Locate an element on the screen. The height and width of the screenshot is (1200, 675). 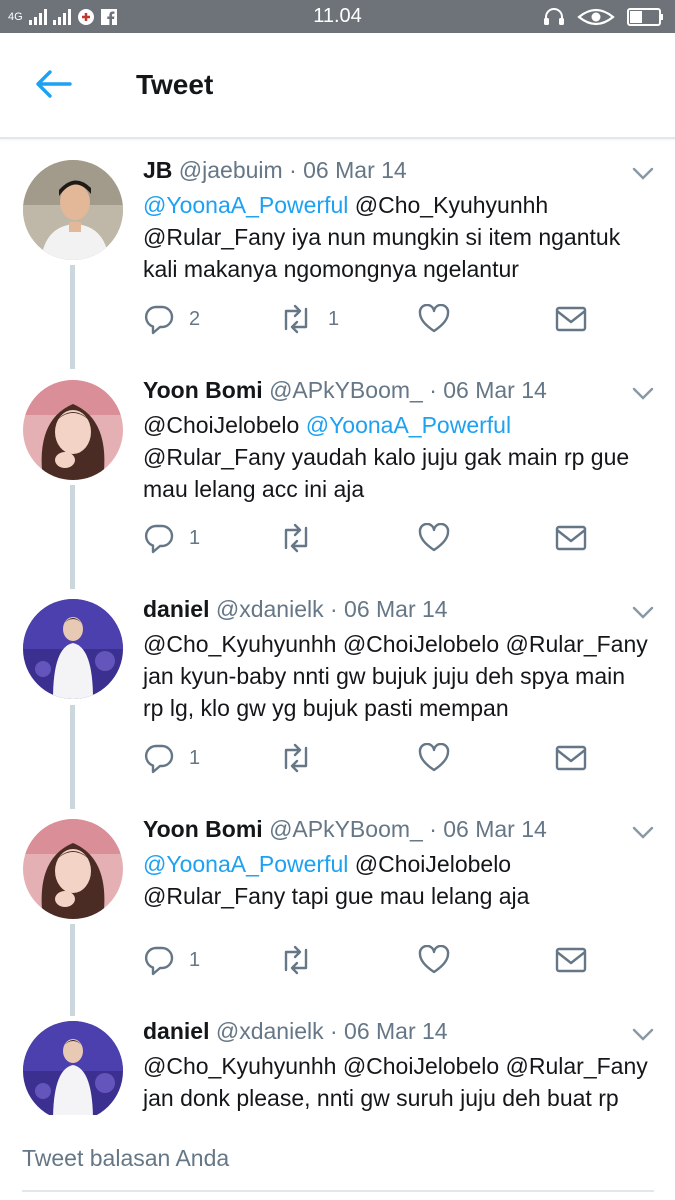
reply-composer: Tweet balasan Anda is located at coordinates (337, 1157).